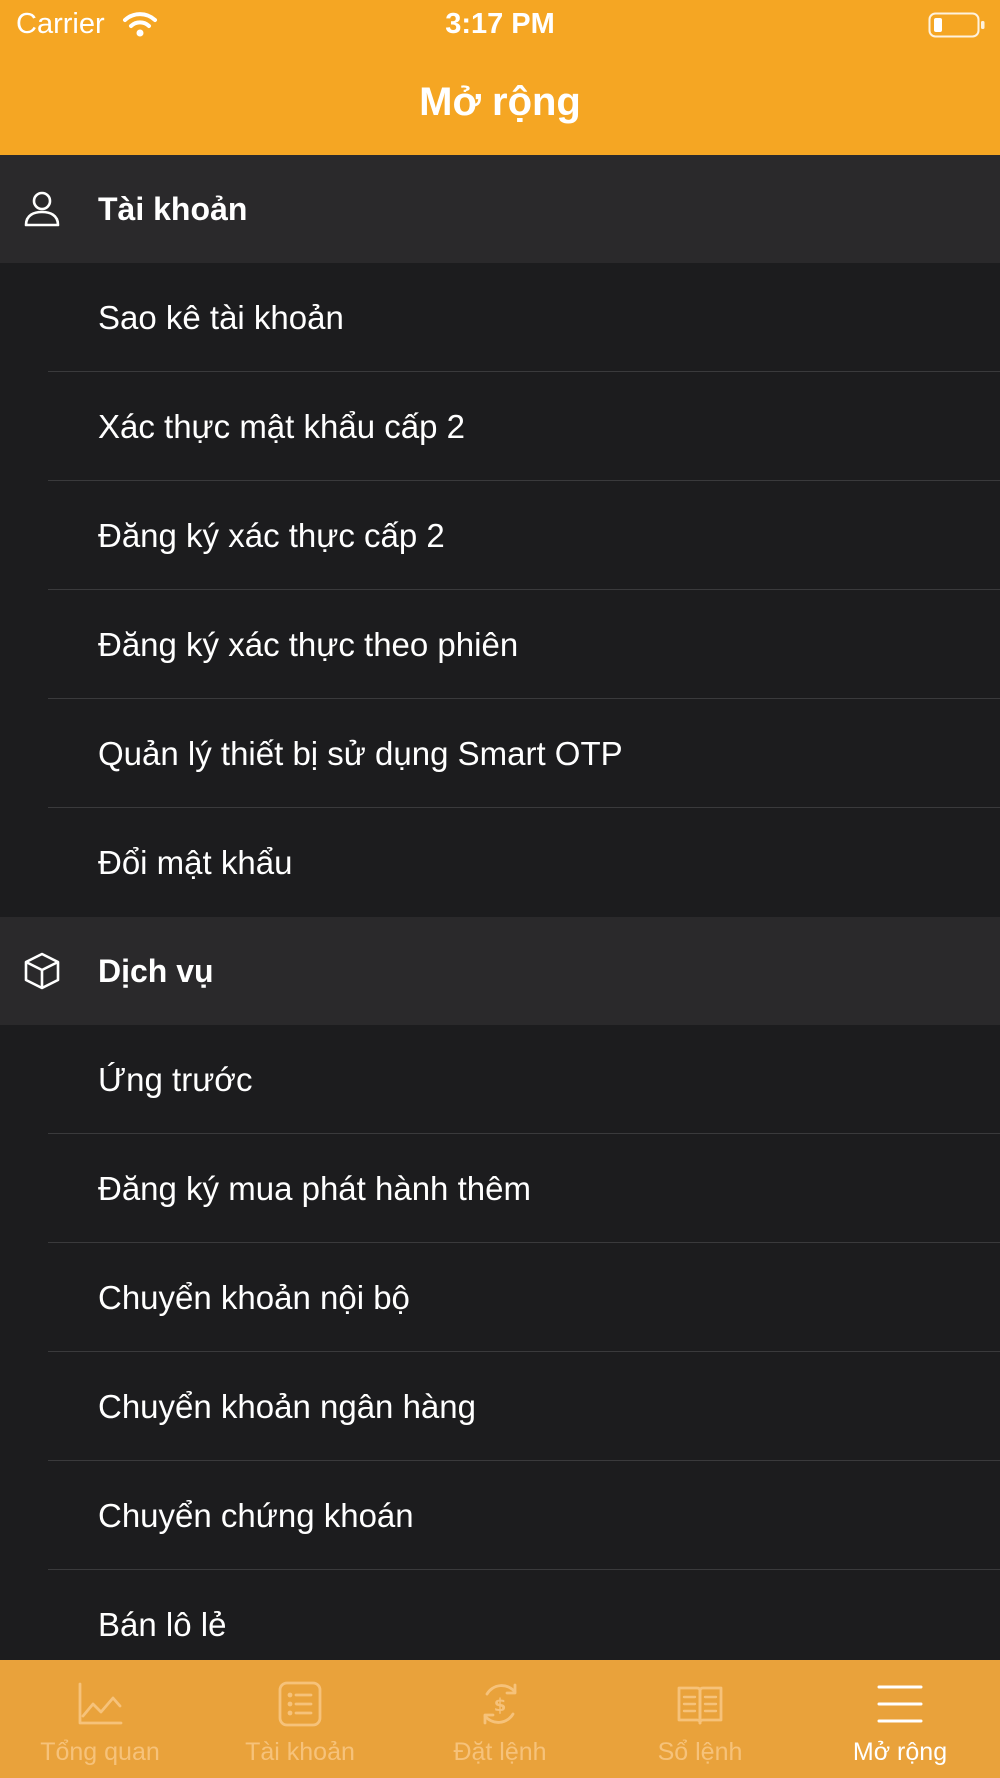  I want to click on menu-item-register-level2-auth: Đăng ký xác thực cấp 2, so click(500, 535).